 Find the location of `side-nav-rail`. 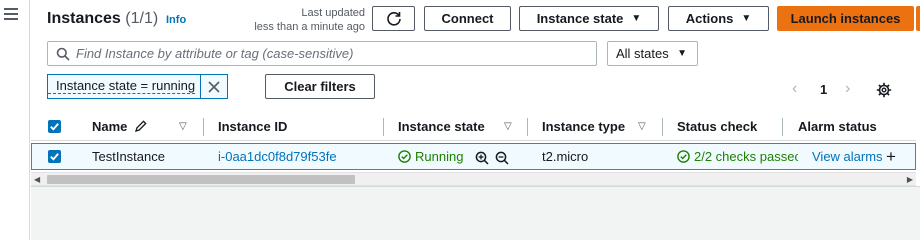

side-nav-rail is located at coordinates (15, 120).